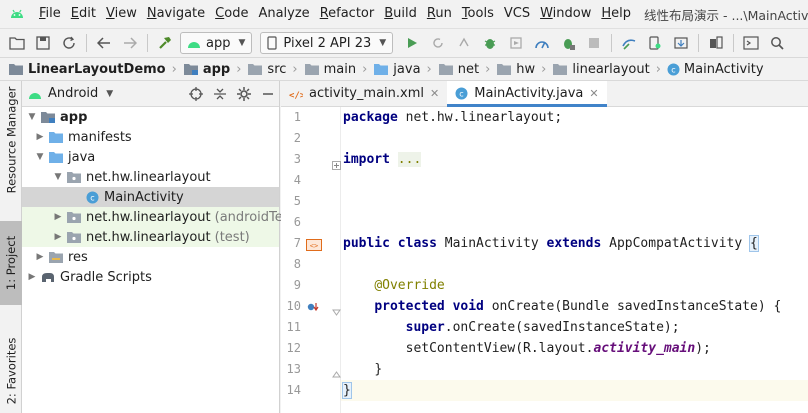 This screenshot has width=808, height=413. What do you see at coordinates (297, 264) in the screenshot?
I see `line-number: 8` at bounding box center [297, 264].